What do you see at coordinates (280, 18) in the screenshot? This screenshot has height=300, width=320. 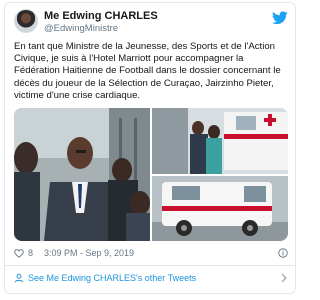 I see `twitter-bird-icon` at bounding box center [280, 18].